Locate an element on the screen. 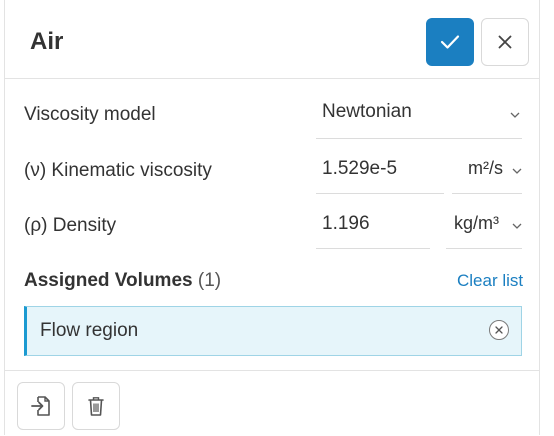  delete-button is located at coordinates (96, 406).